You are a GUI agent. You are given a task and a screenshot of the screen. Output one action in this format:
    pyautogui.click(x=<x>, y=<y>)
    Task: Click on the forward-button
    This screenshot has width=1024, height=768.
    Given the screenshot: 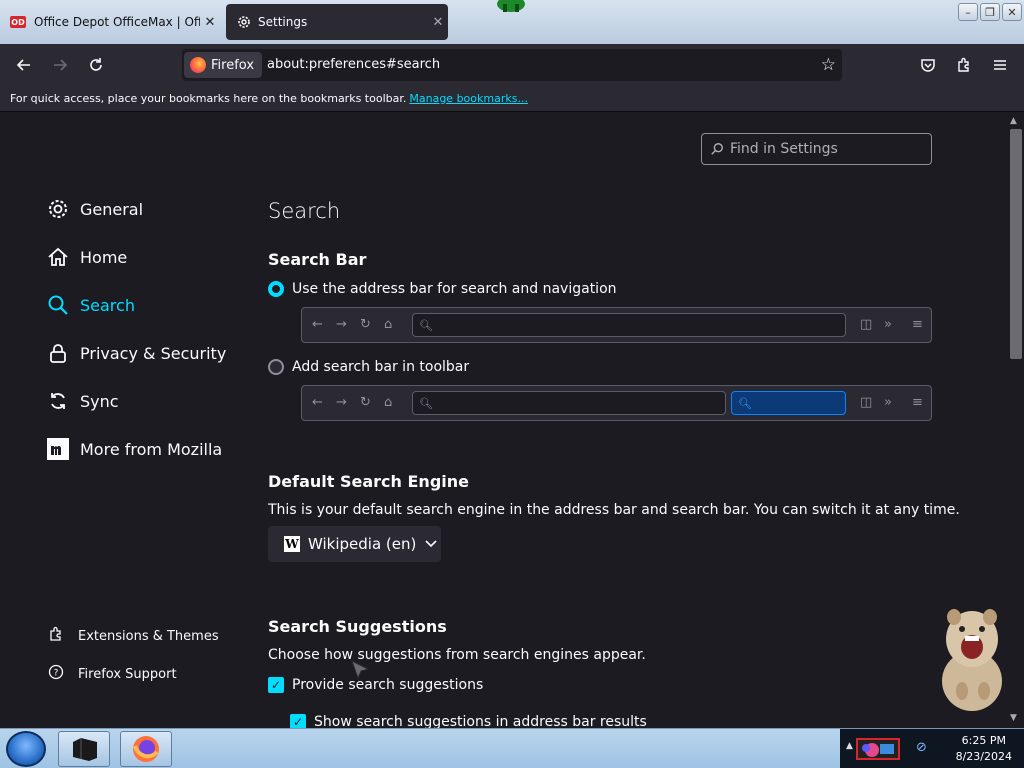 What is the action you would take?
    pyautogui.click(x=60, y=65)
    